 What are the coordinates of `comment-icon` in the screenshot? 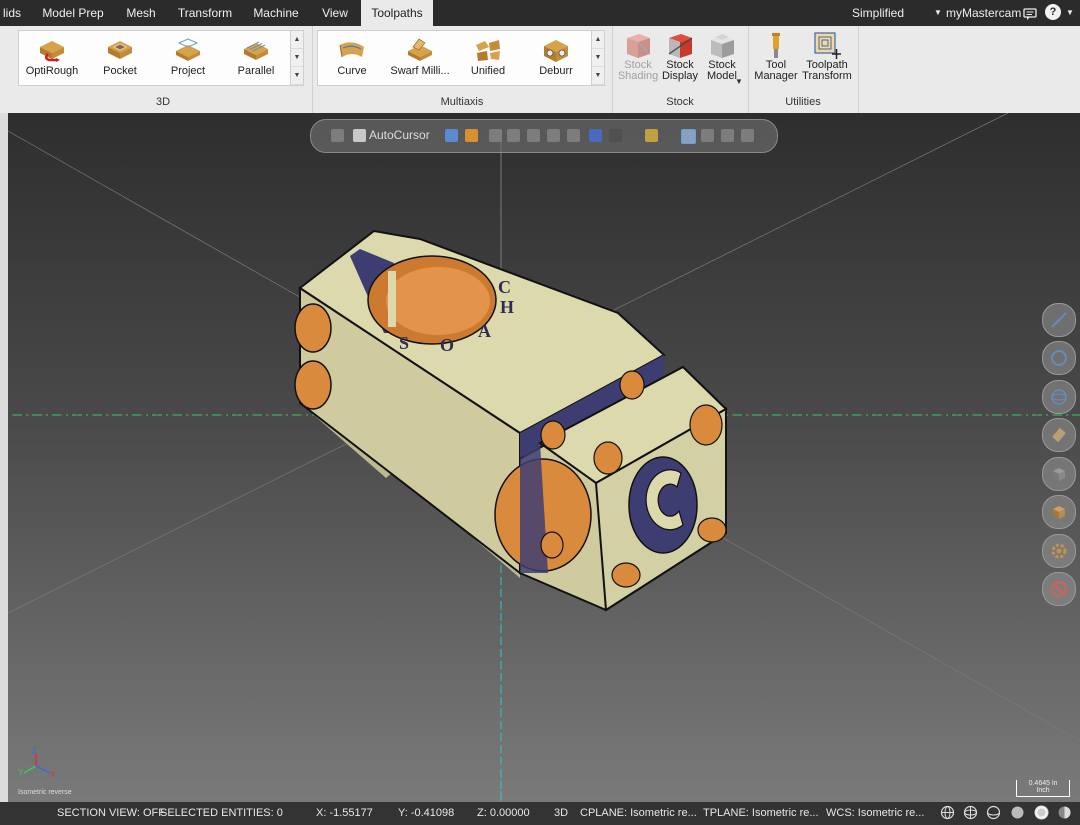 It's located at (1030, 12).